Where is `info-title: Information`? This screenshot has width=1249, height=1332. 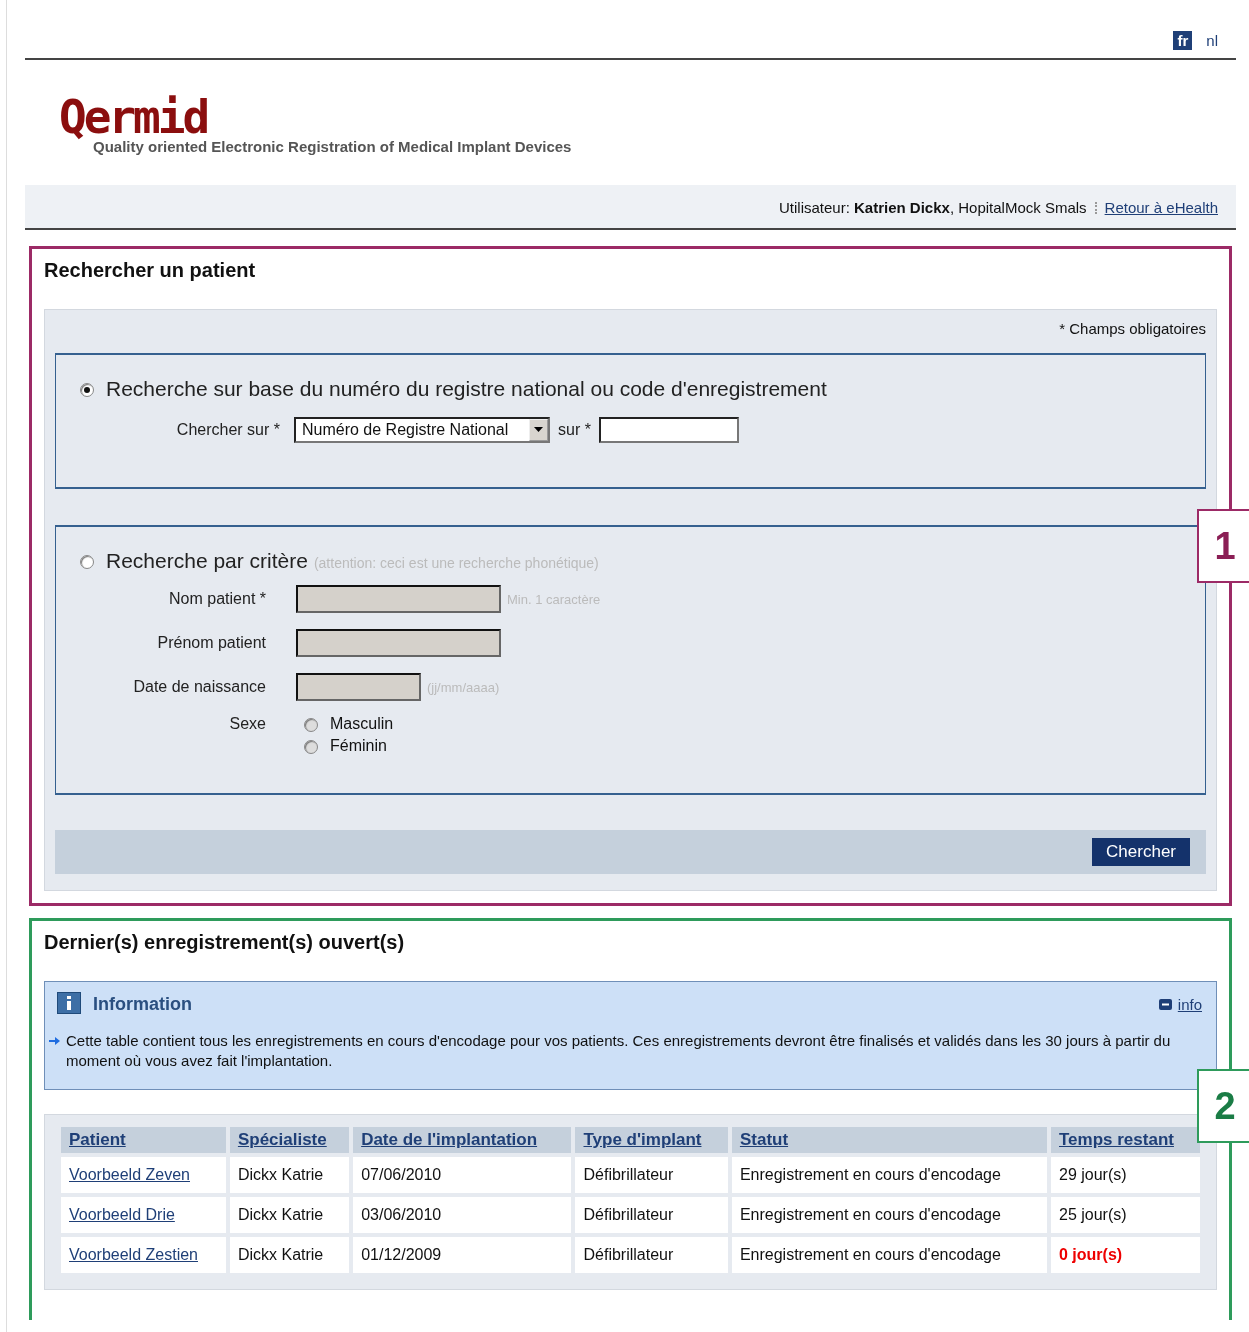
info-title: Information is located at coordinates (142, 1004).